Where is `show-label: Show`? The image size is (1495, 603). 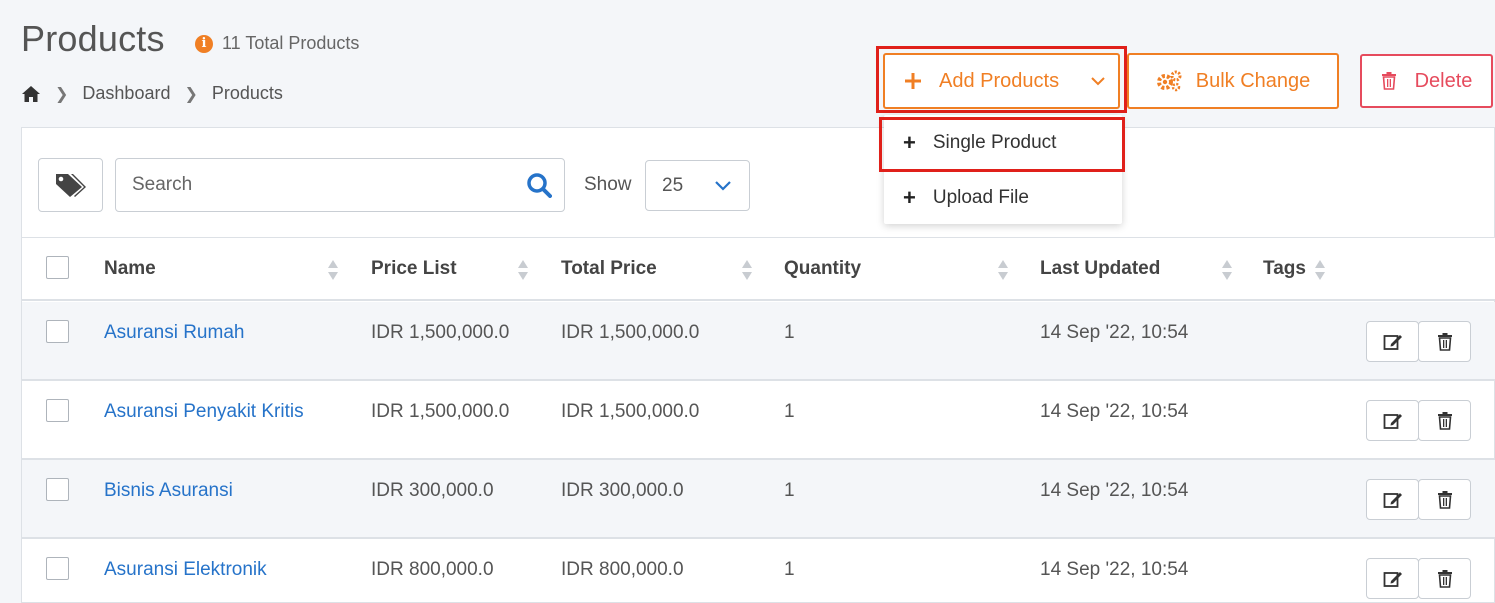 show-label: Show is located at coordinates (608, 184).